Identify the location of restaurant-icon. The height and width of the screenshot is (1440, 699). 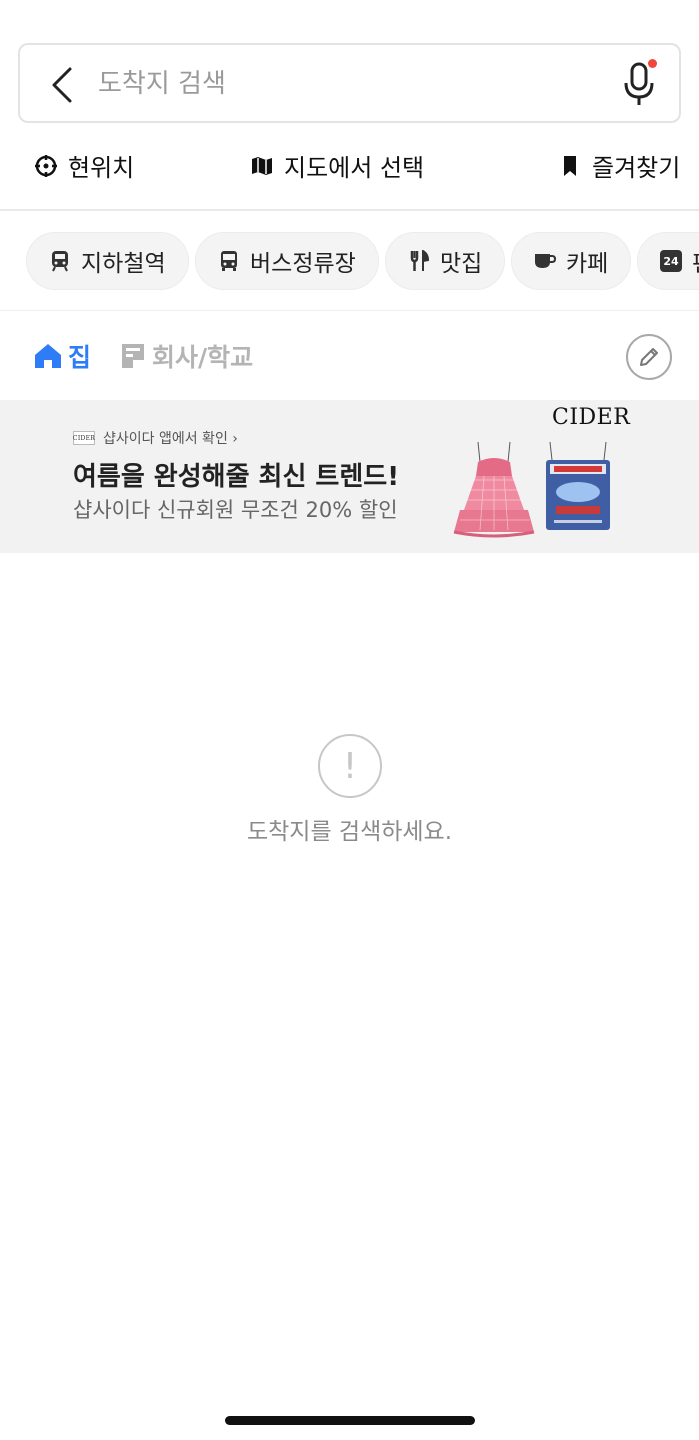
(419, 261).